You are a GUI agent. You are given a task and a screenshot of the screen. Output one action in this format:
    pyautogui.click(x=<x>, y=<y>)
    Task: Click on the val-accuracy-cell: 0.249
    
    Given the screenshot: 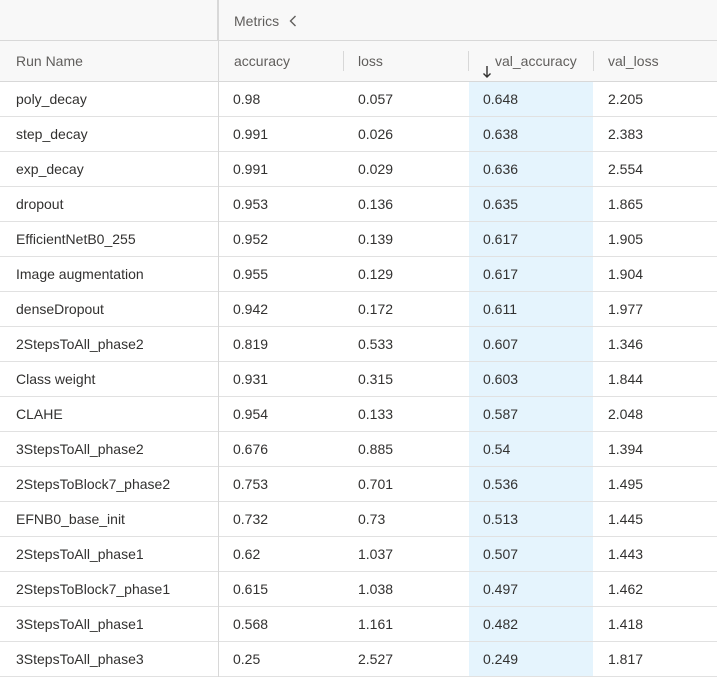 What is the action you would take?
    pyautogui.click(x=501, y=659)
    